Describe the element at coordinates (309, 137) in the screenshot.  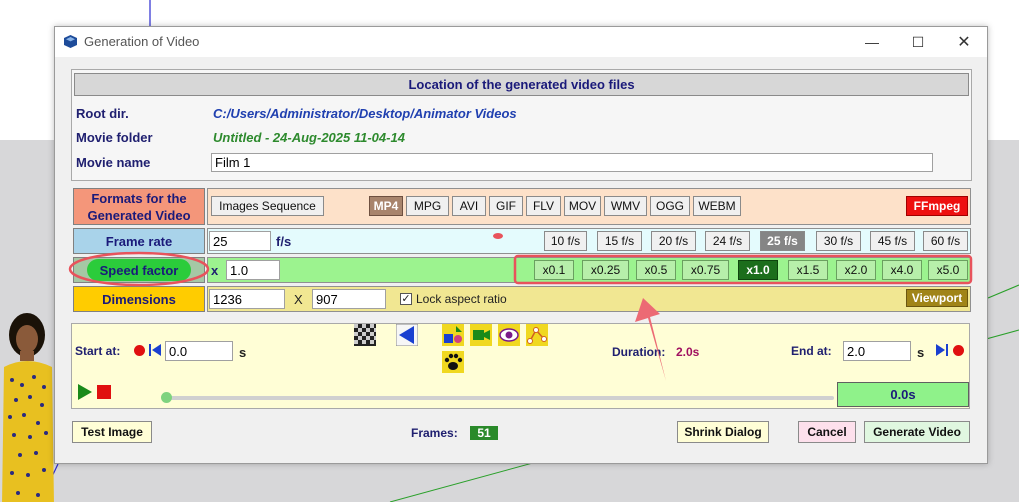
I see `movie-folder-value: Untitled - 24-Aug-2025 11-04-14` at that location.